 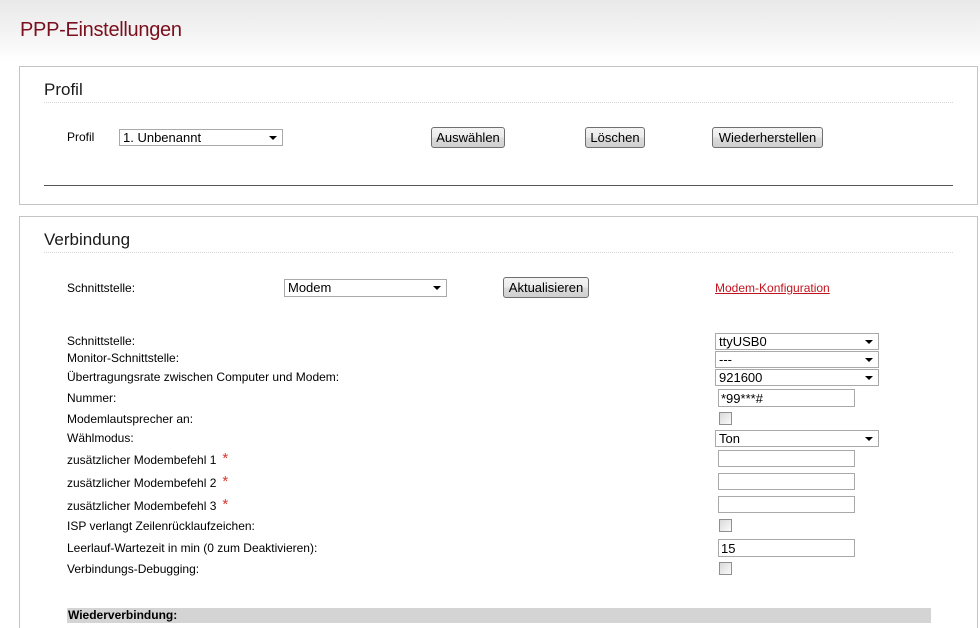 I want to click on refresh-button: Aktualisieren, so click(x=546, y=287).